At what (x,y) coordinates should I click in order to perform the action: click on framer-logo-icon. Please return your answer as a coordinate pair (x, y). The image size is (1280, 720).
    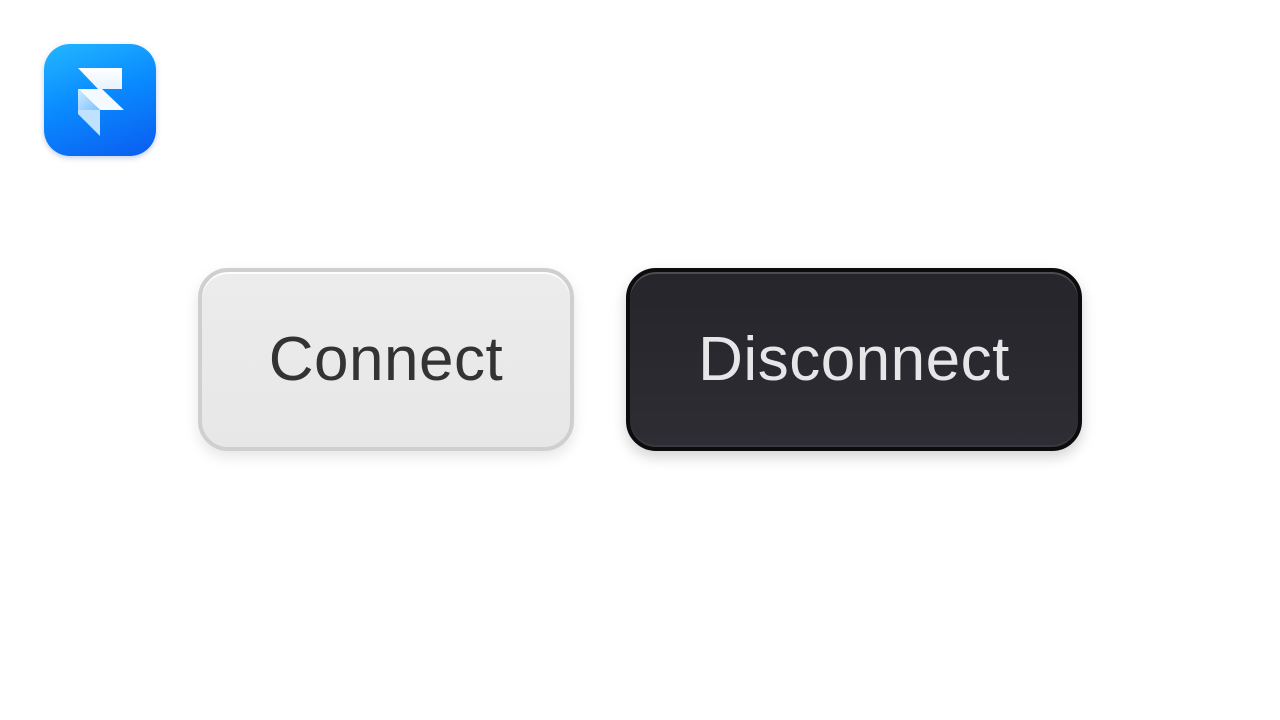
    Looking at the image, I should click on (101, 102).